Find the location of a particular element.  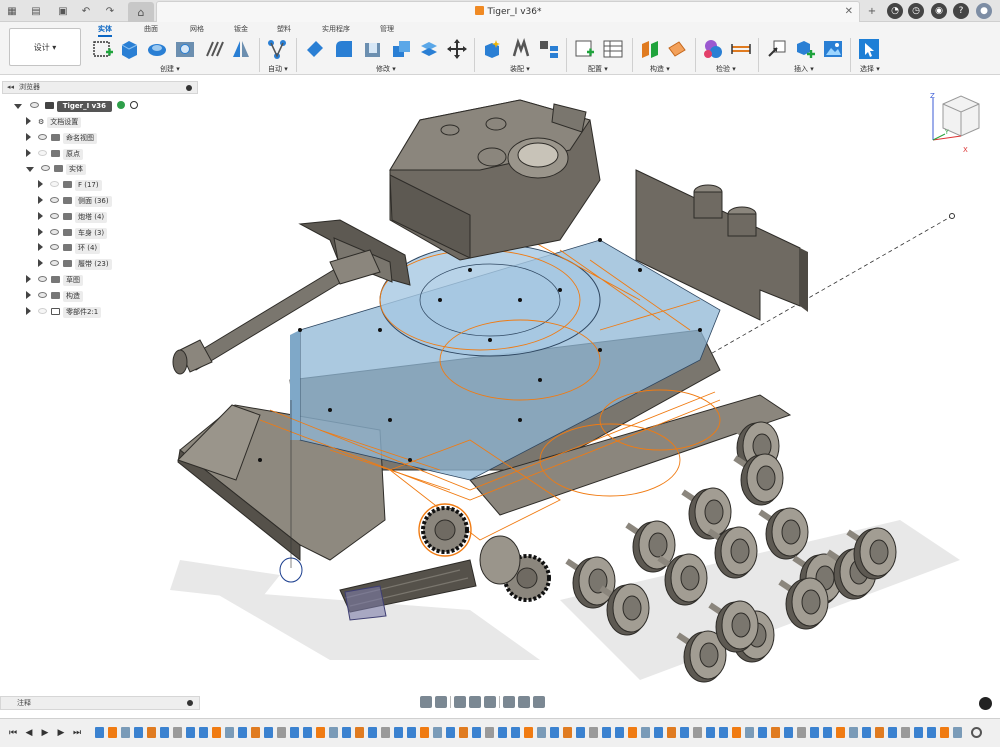

tab-manage: 管理 is located at coordinates (387, 29).